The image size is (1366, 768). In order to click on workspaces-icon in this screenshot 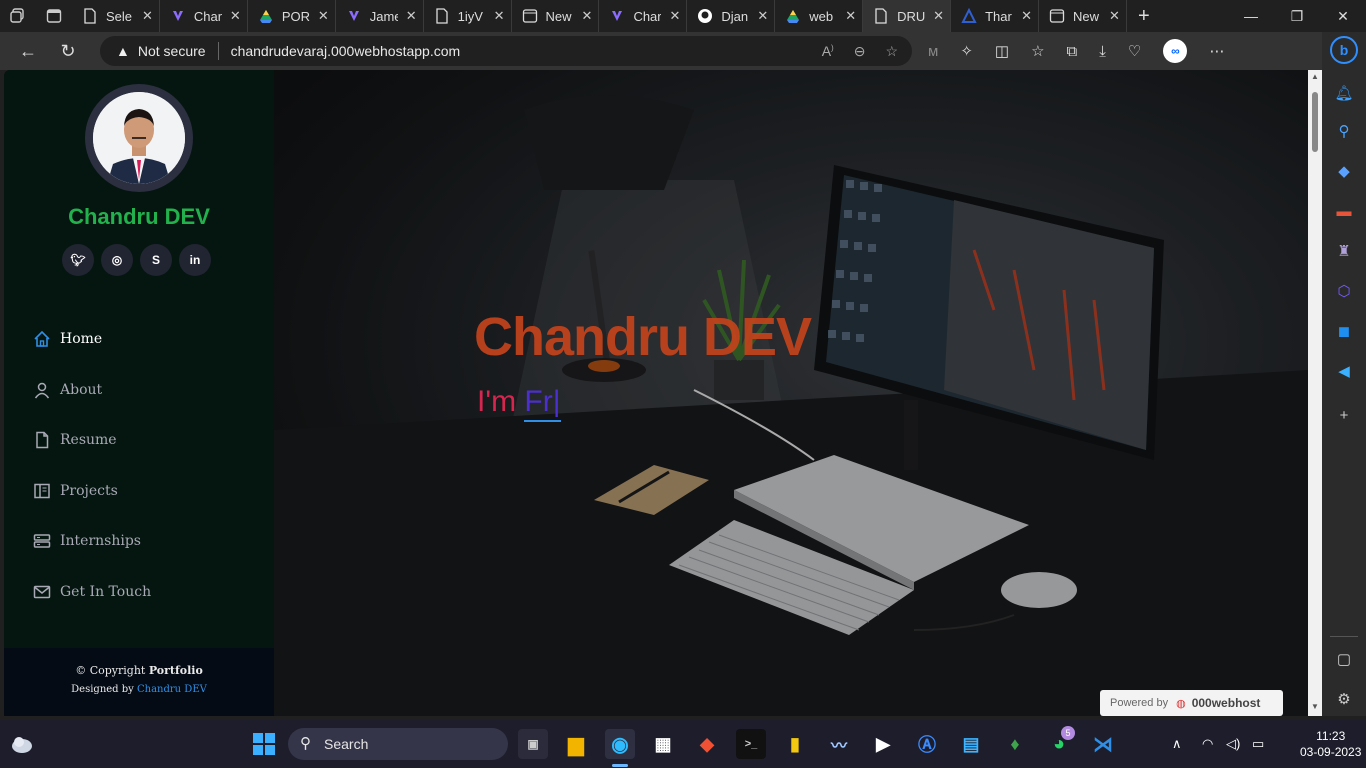, I will do `click(18, 16)`.